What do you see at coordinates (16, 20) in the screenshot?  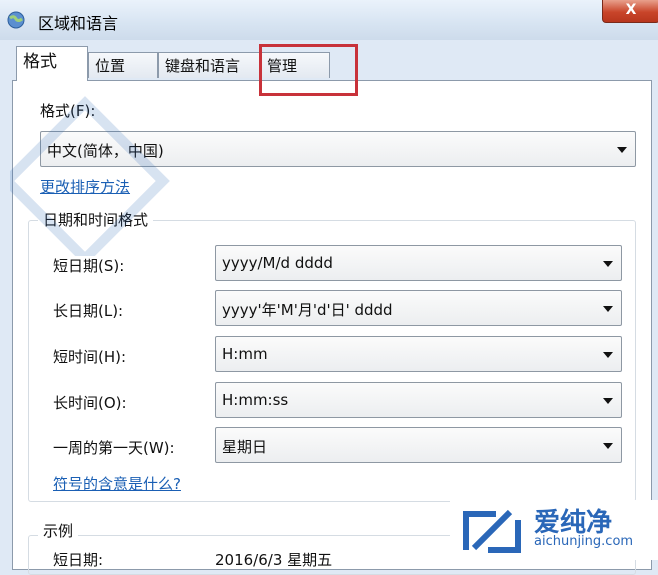 I see `globe-icon` at bounding box center [16, 20].